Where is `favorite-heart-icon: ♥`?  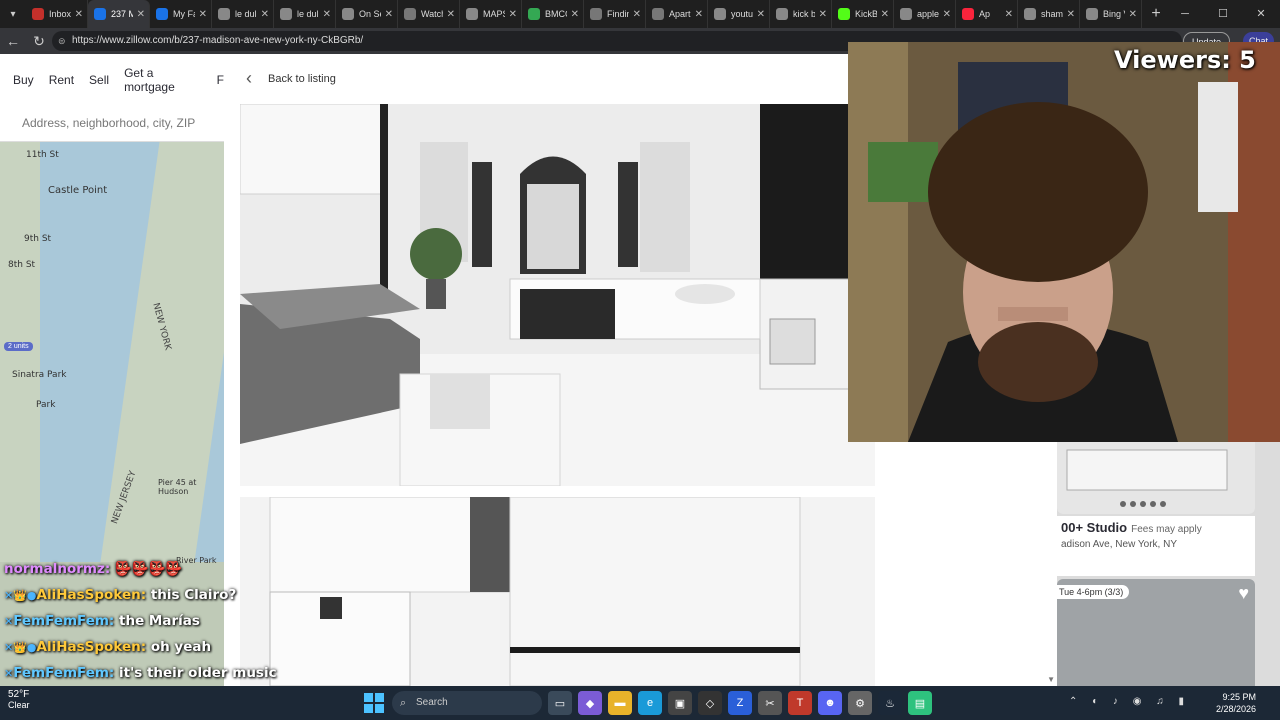
favorite-heart-icon: ♥ is located at coordinates (1243, 593).